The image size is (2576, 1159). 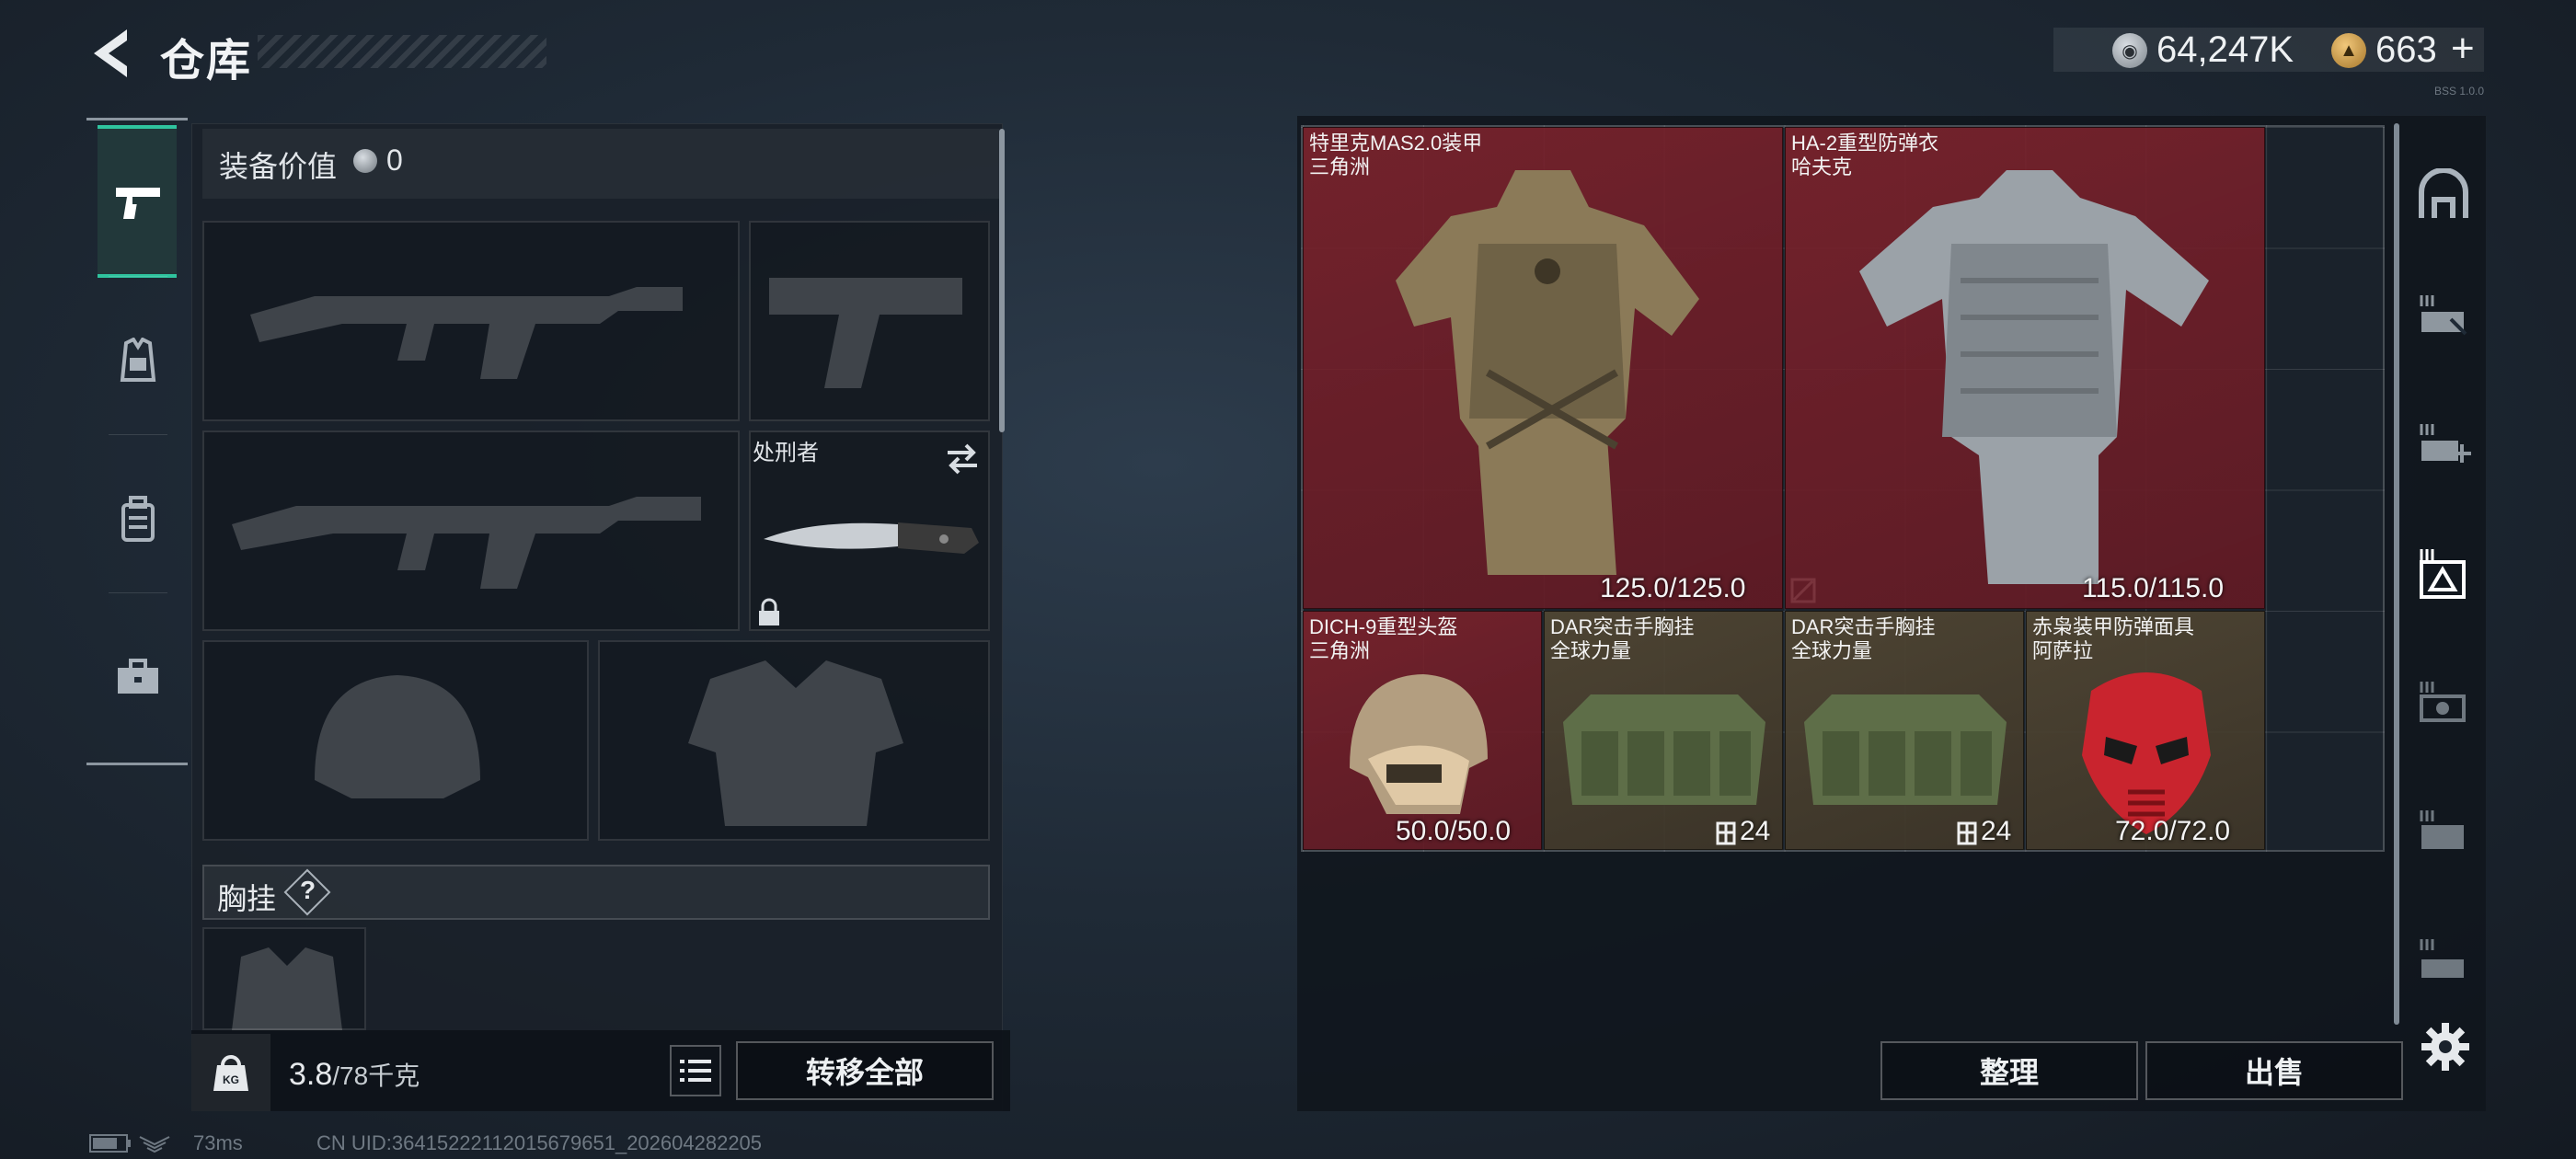 What do you see at coordinates (786, 453) in the screenshot?
I see `melee-item-name: 处刑者` at bounding box center [786, 453].